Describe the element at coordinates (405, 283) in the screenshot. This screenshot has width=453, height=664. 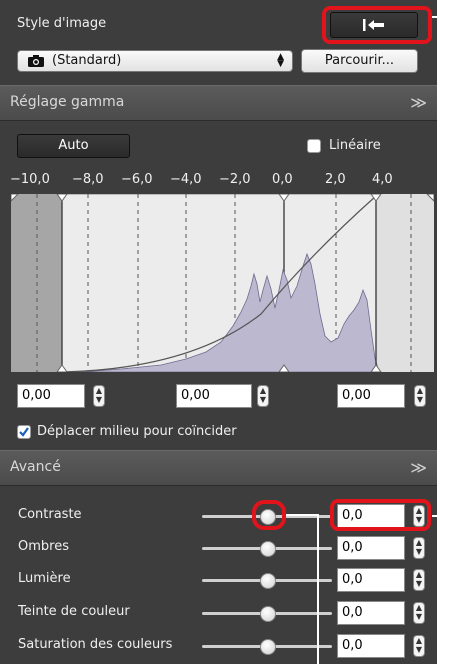
I see `right-clip-region` at that location.